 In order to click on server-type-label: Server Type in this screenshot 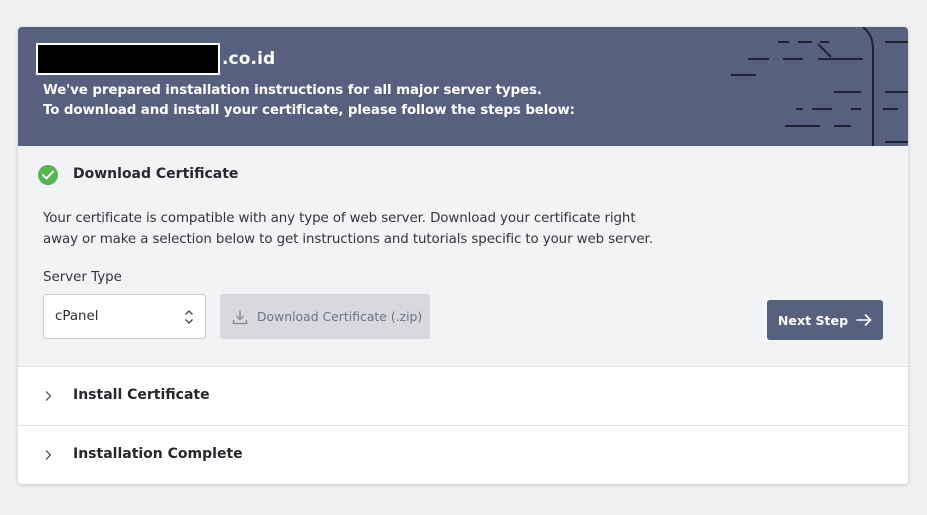, I will do `click(82, 277)`.